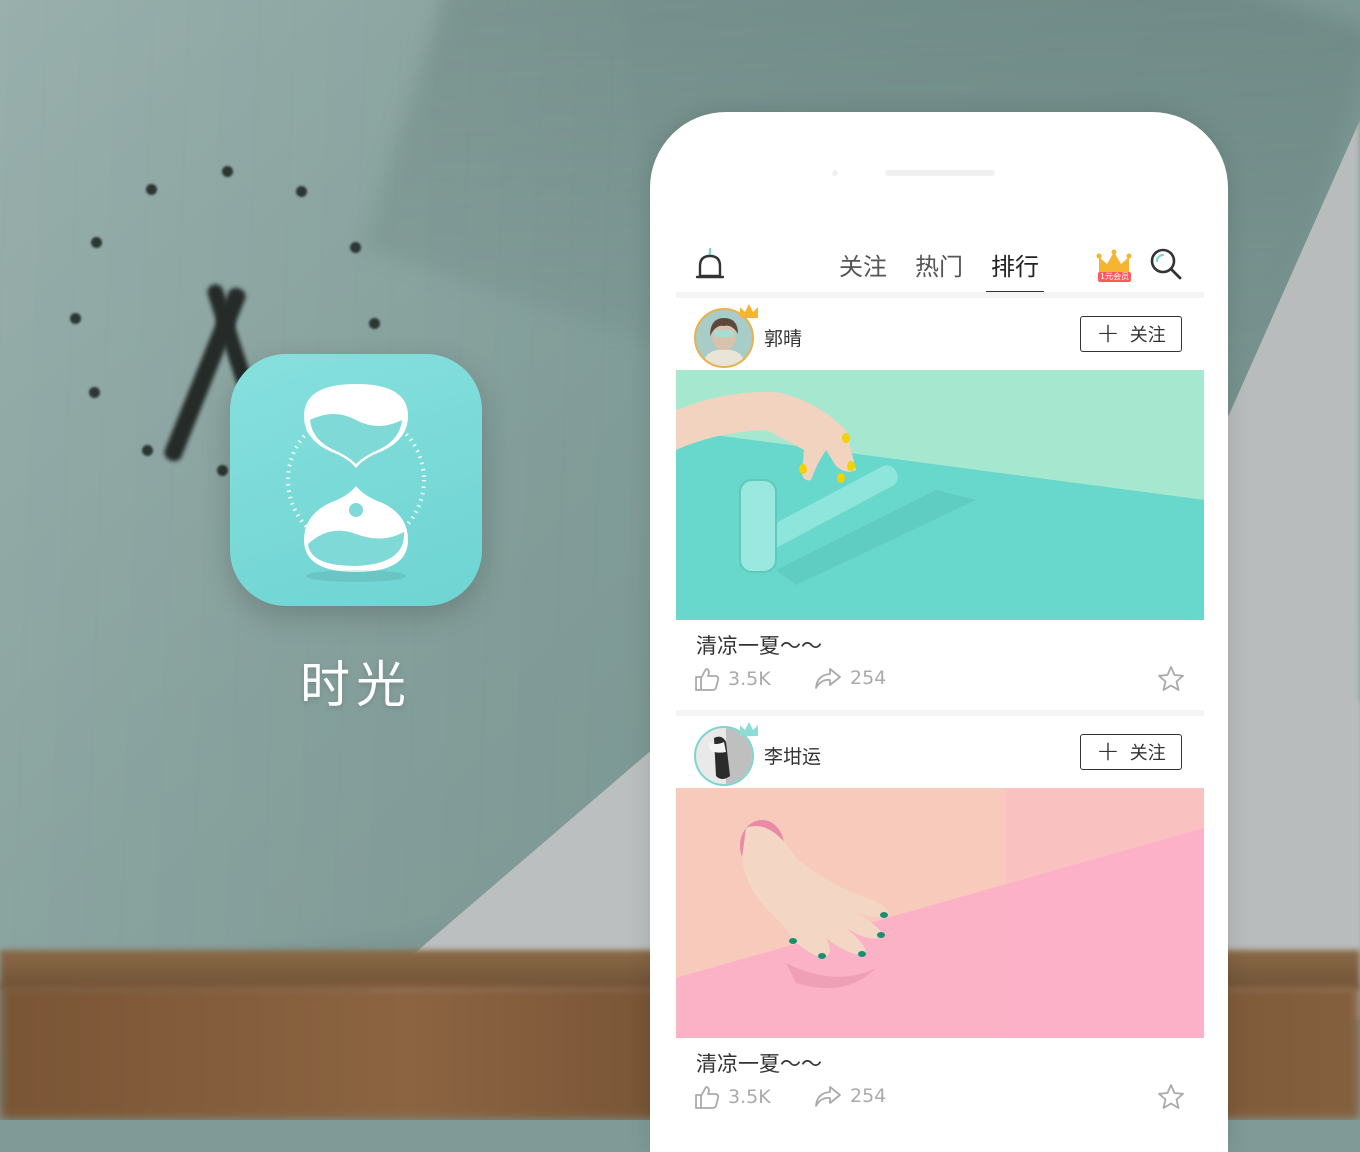 This screenshot has width=1360, height=1152. I want to click on post-card: 李坩运 + 关注 清凉一夏～～ 3.5K 254, so click(940, 918).